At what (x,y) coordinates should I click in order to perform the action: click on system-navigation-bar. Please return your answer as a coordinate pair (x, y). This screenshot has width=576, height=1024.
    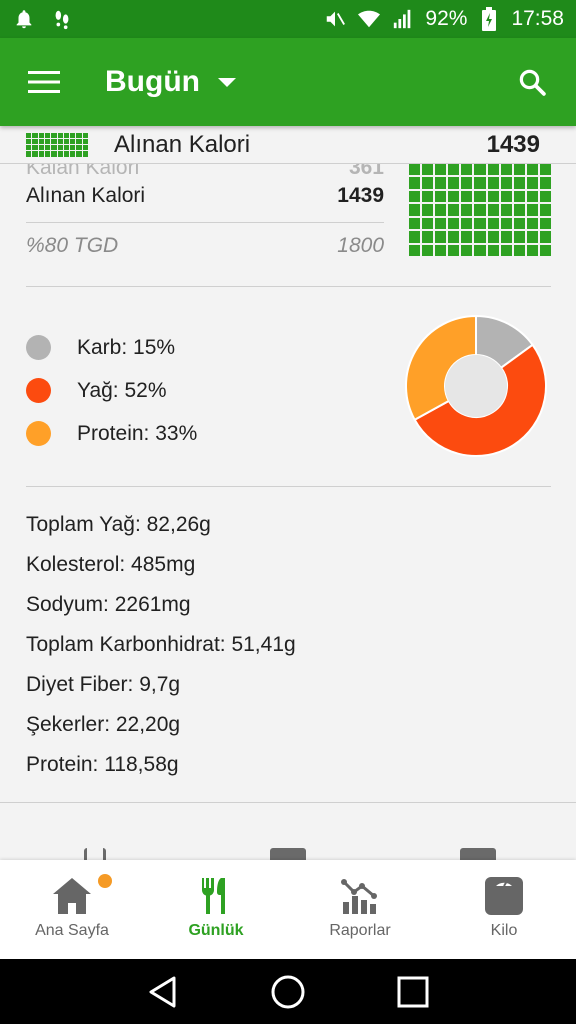
    Looking at the image, I should click on (288, 991).